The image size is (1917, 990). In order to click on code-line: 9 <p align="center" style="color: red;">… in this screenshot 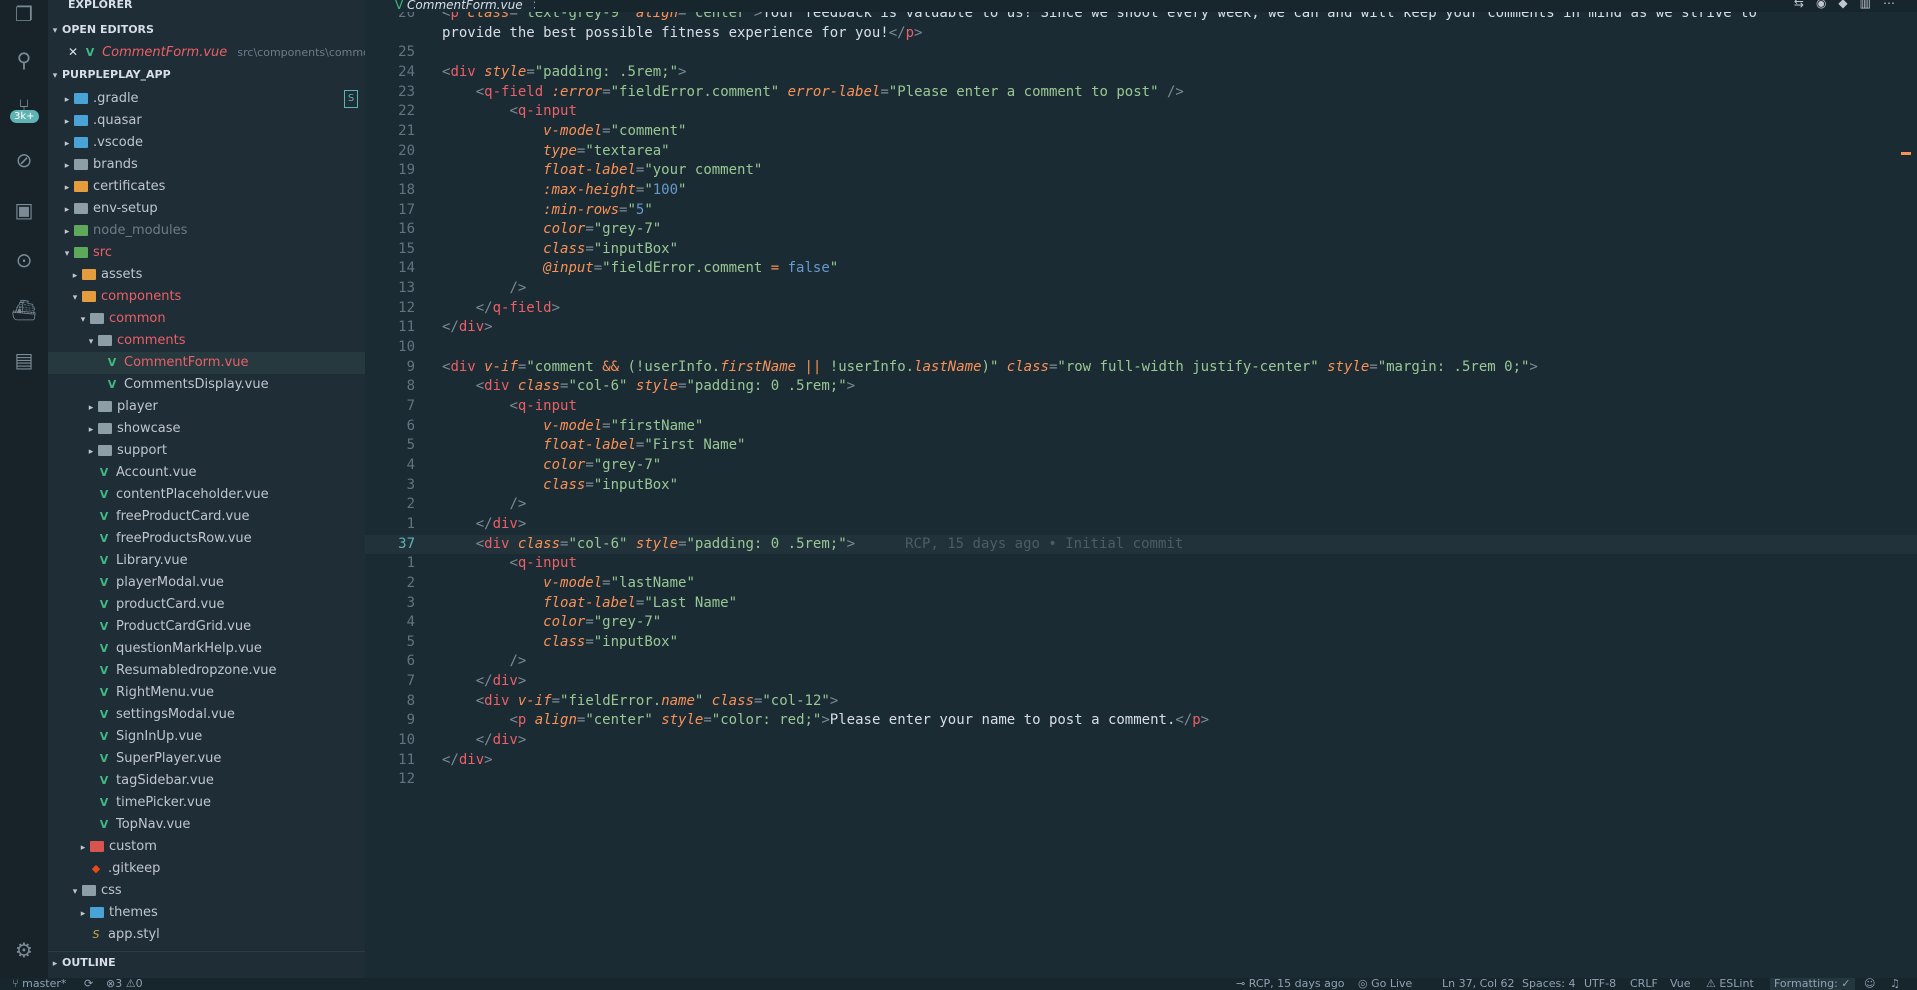, I will do `click(1141, 721)`.